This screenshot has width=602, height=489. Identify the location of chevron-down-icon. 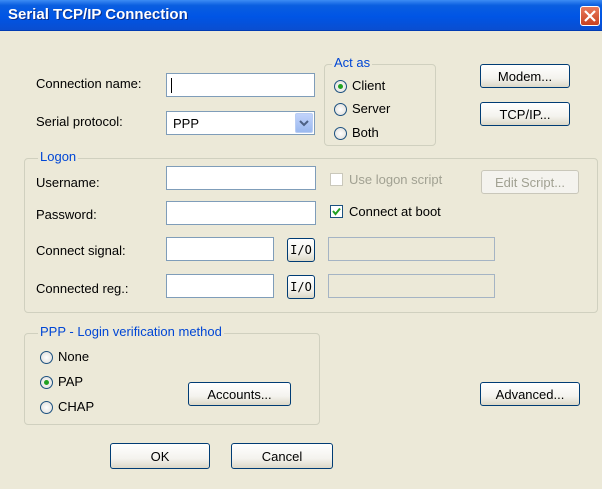
(304, 123).